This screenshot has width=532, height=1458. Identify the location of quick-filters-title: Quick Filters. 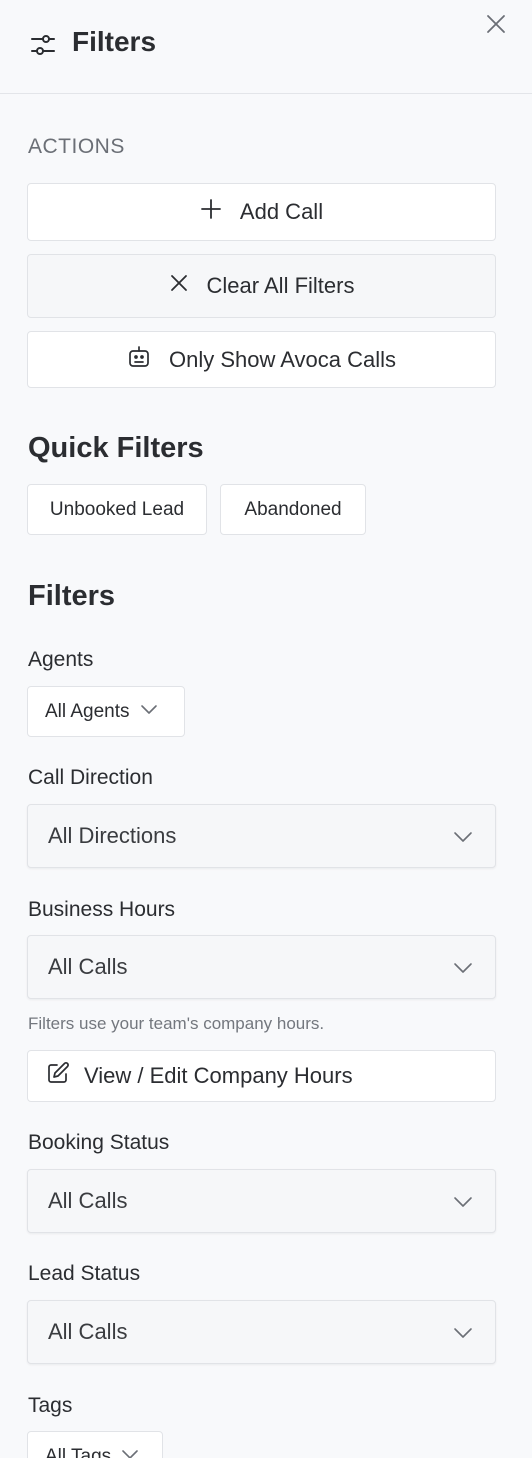
(116, 448).